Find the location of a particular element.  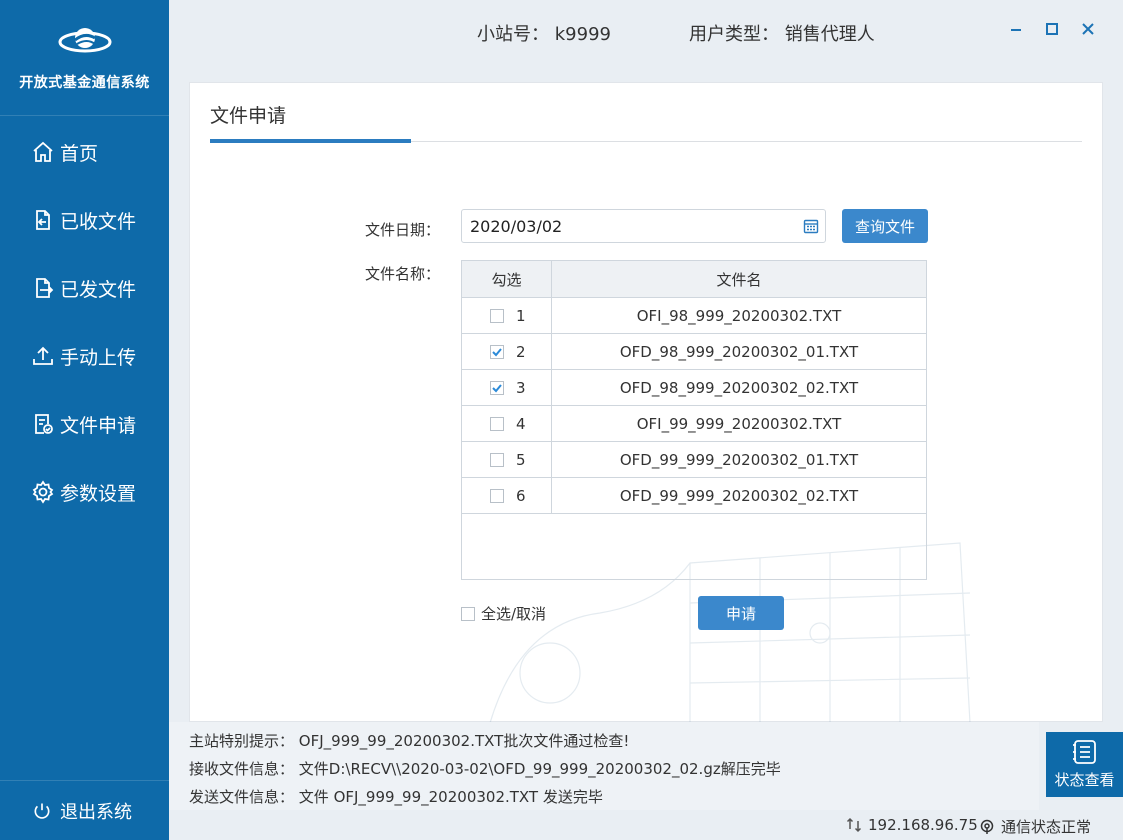

maximize-icon is located at coordinates (1052, 29).